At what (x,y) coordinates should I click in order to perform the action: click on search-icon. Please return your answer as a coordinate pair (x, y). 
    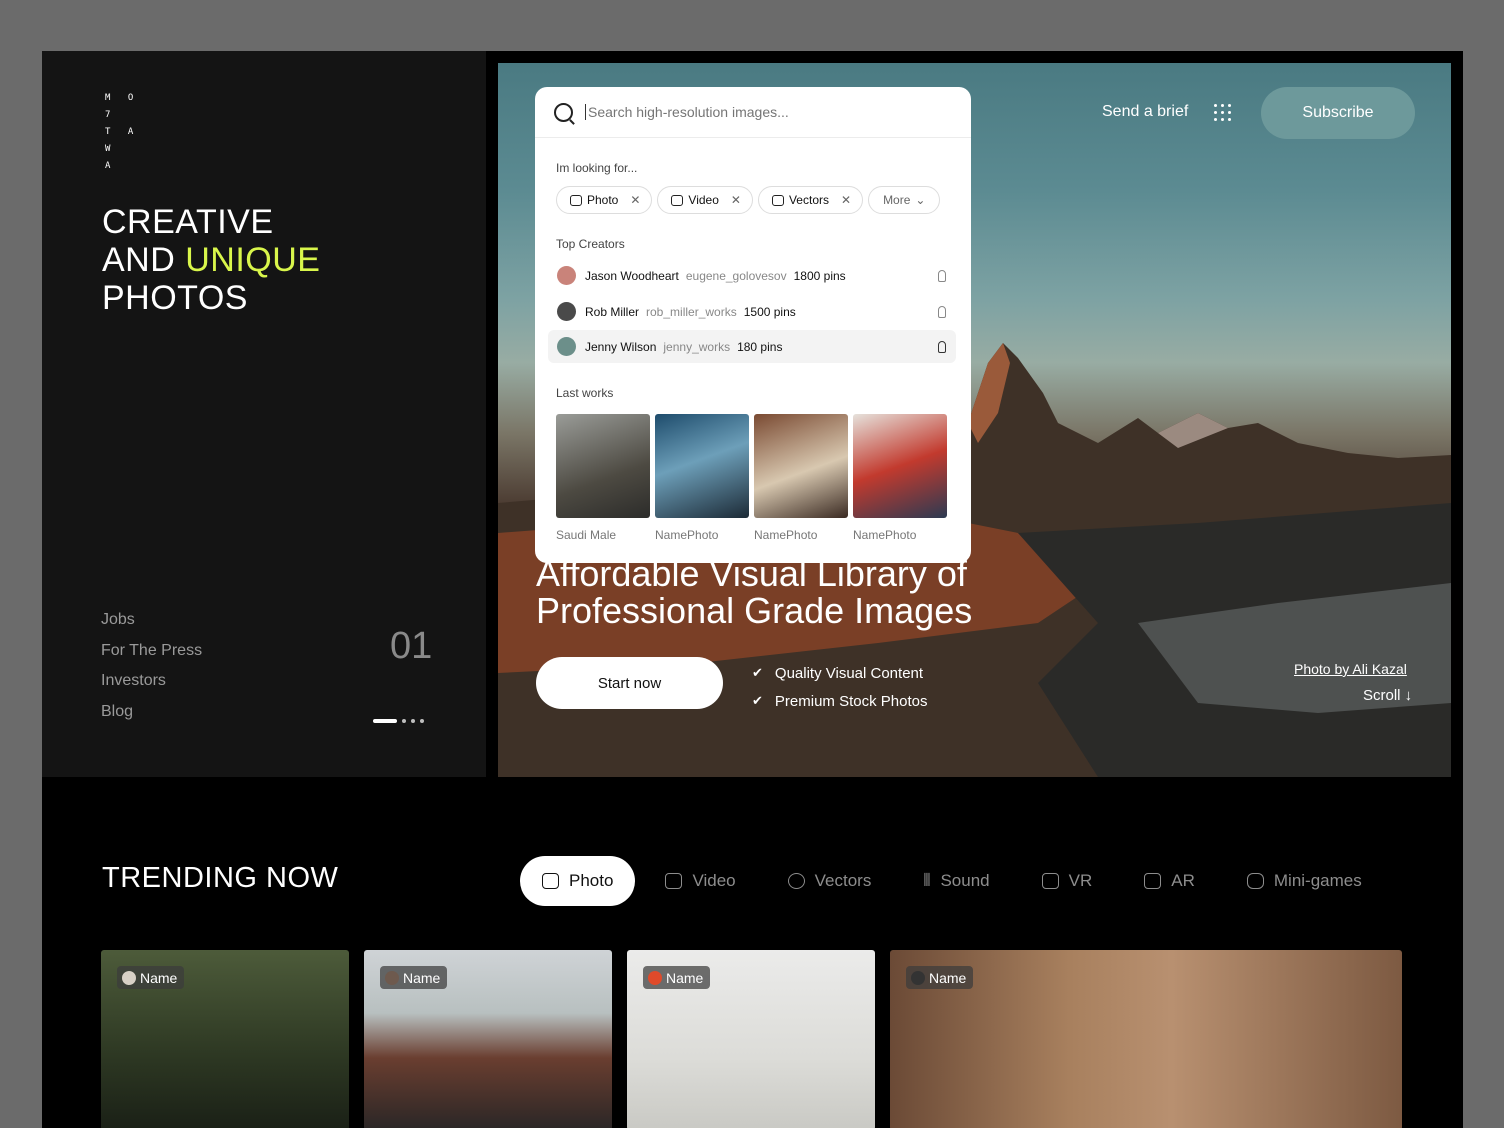
    Looking at the image, I should click on (563, 112).